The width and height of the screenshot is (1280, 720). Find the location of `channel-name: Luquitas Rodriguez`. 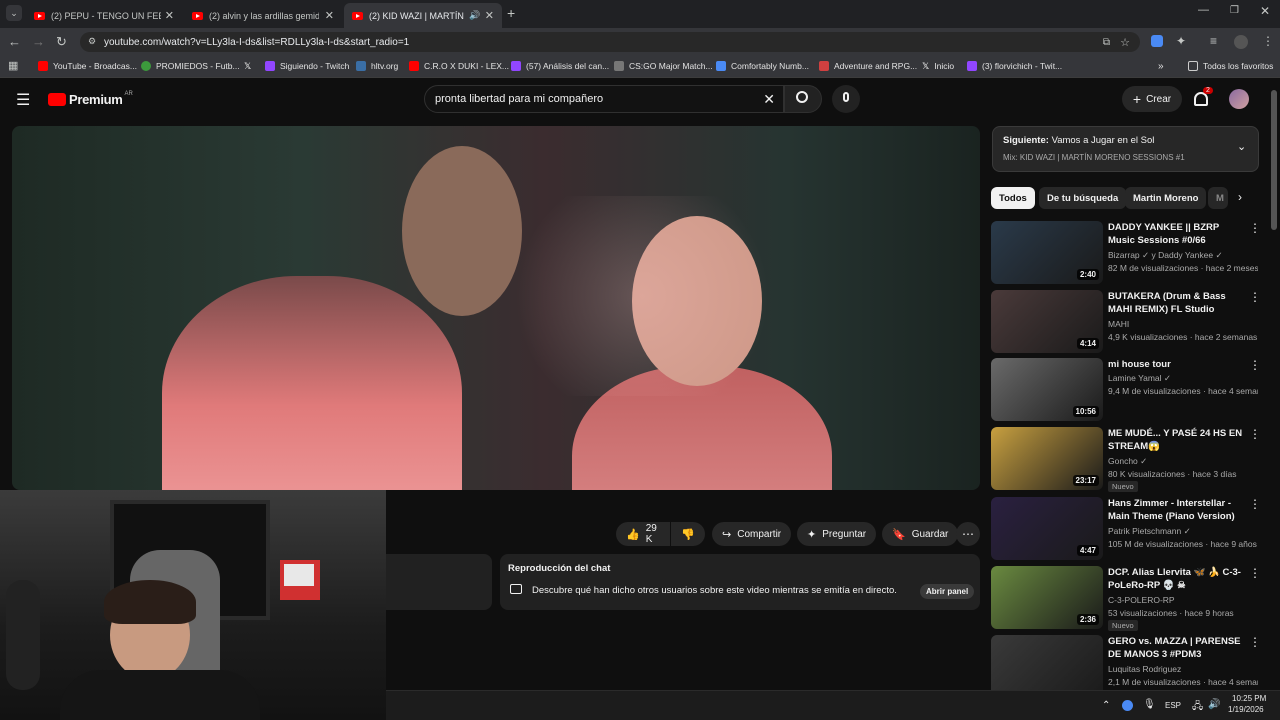

channel-name: Luquitas Rodriguez is located at coordinates (1144, 669).